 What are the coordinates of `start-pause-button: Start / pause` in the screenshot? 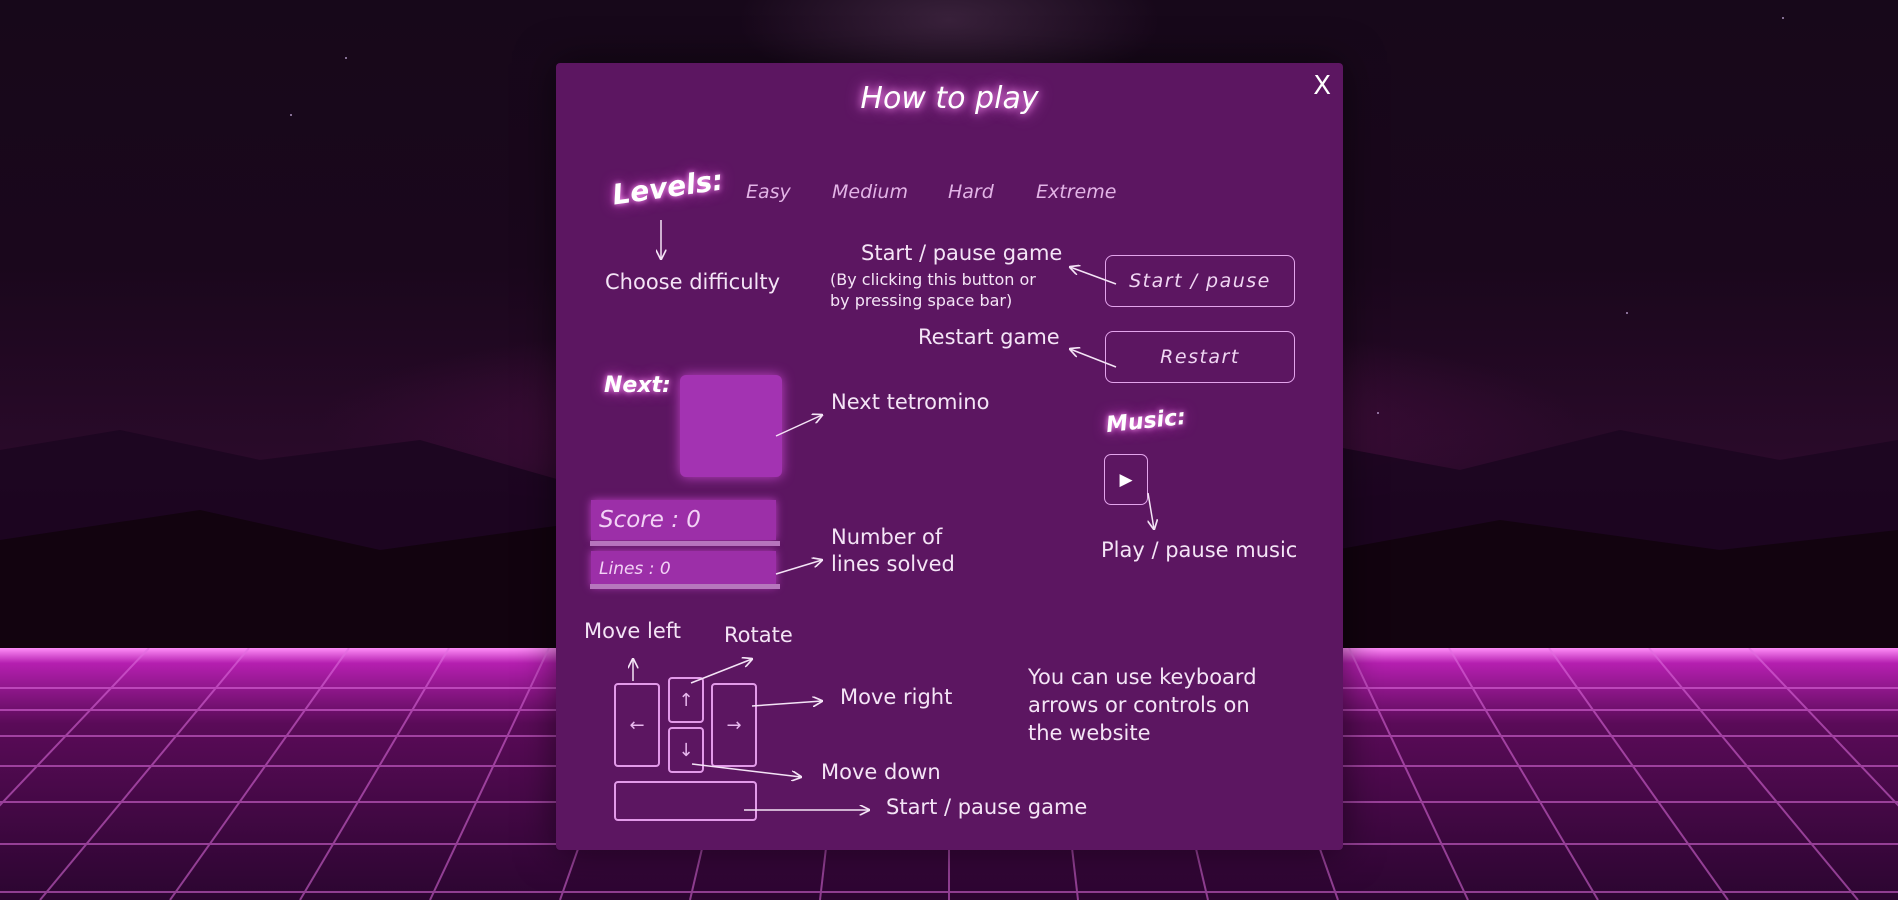 It's located at (1200, 281).